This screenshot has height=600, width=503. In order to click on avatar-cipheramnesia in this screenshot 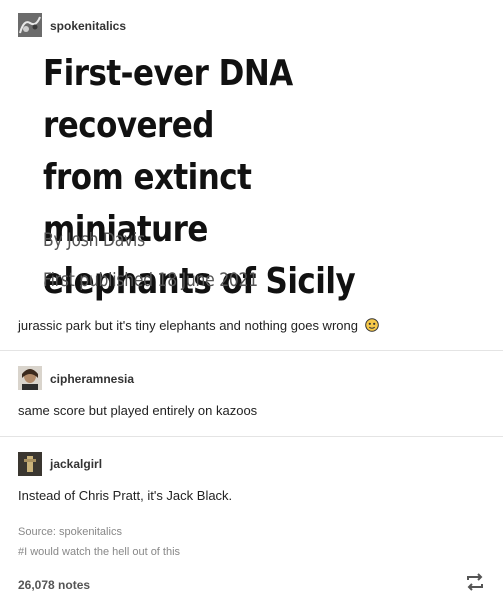, I will do `click(30, 378)`.